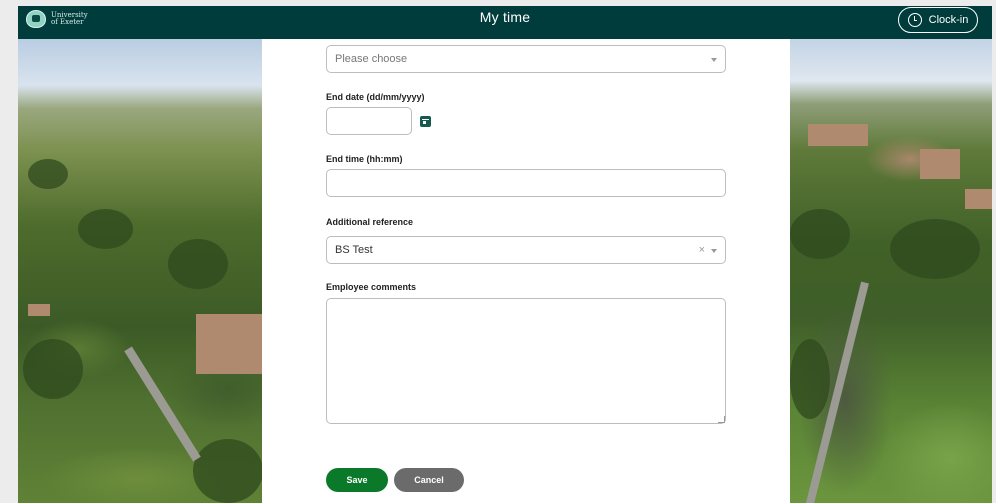  What do you see at coordinates (948, 20) in the screenshot?
I see `clock-in-label: Clock-in` at bounding box center [948, 20].